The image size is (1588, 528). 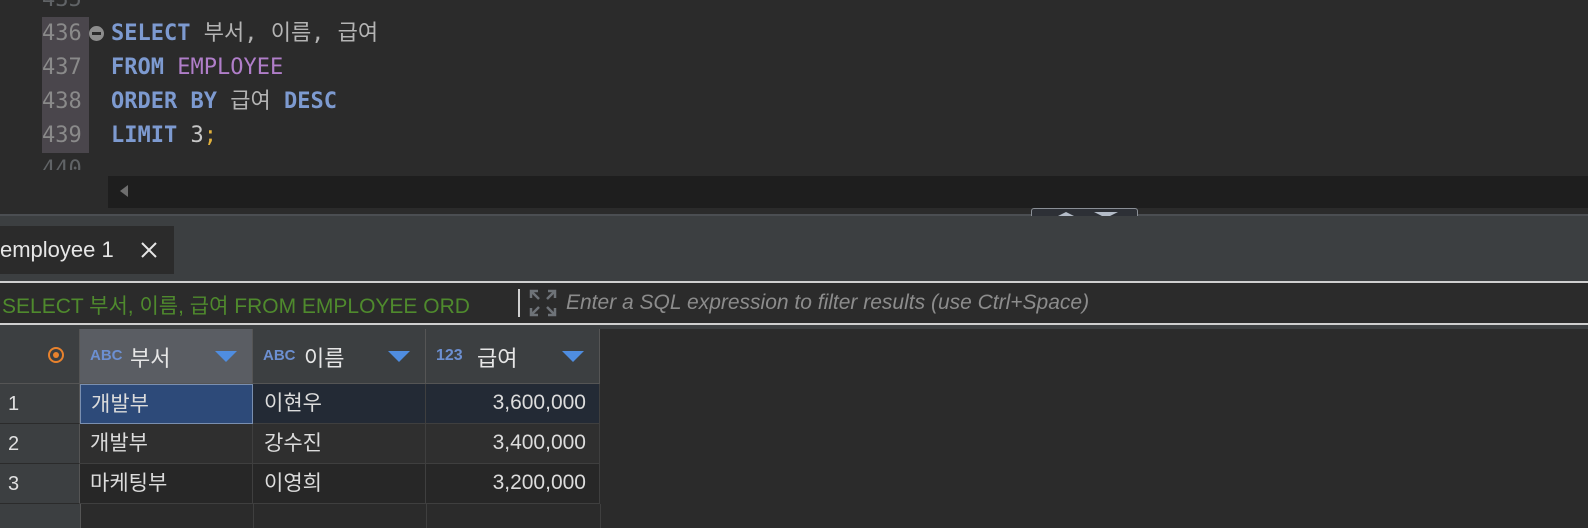 I want to click on results-tab-bar: employee 1, so click(x=794, y=250).